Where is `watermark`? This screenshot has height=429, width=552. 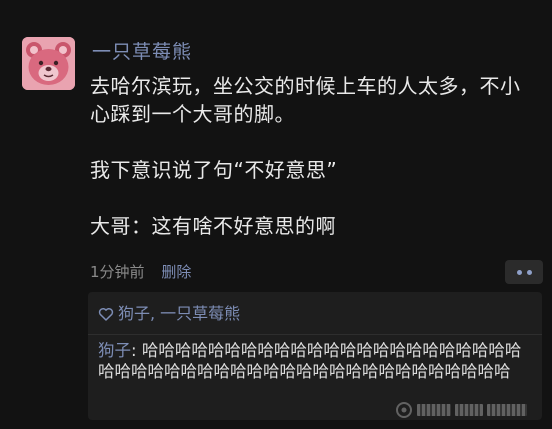
watermark is located at coordinates (467, 410).